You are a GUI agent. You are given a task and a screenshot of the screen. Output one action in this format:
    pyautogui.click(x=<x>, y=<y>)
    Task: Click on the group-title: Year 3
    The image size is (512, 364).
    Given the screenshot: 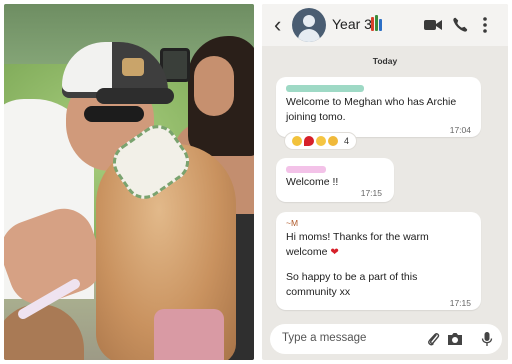 What is the action you would take?
    pyautogui.click(x=352, y=24)
    